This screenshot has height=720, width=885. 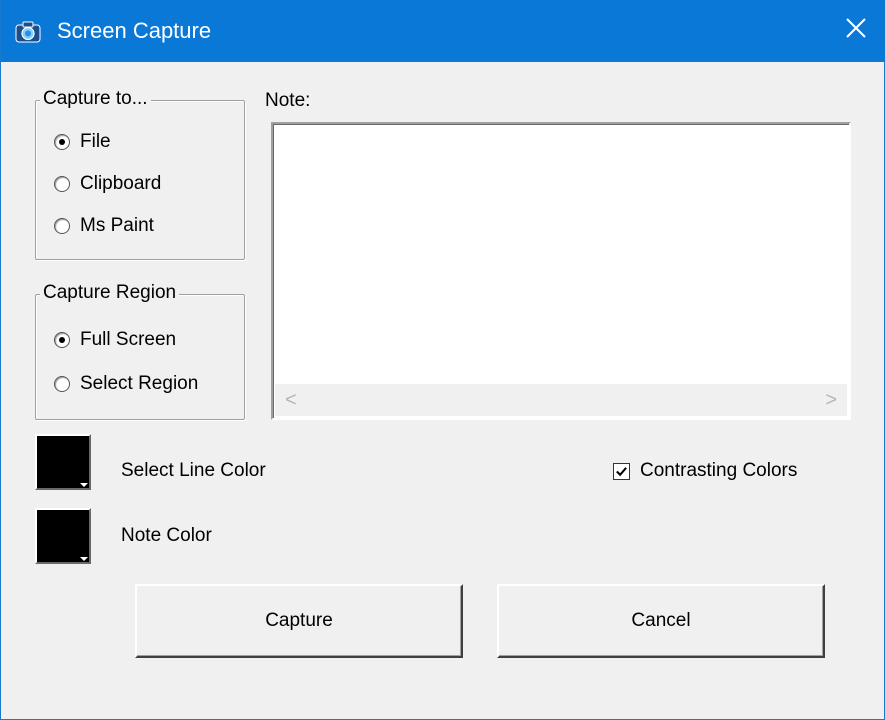 What do you see at coordinates (62, 226) in the screenshot?
I see `radio-ms-paint-button` at bounding box center [62, 226].